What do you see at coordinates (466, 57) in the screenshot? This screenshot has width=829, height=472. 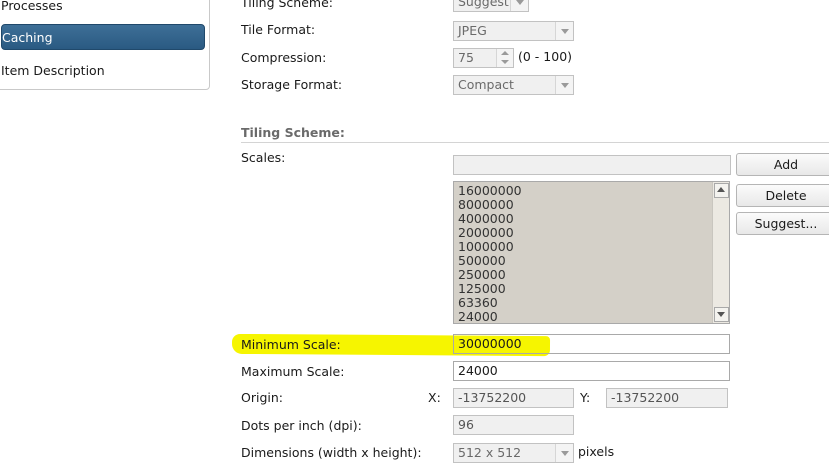 I see `compression-value: 75` at bounding box center [466, 57].